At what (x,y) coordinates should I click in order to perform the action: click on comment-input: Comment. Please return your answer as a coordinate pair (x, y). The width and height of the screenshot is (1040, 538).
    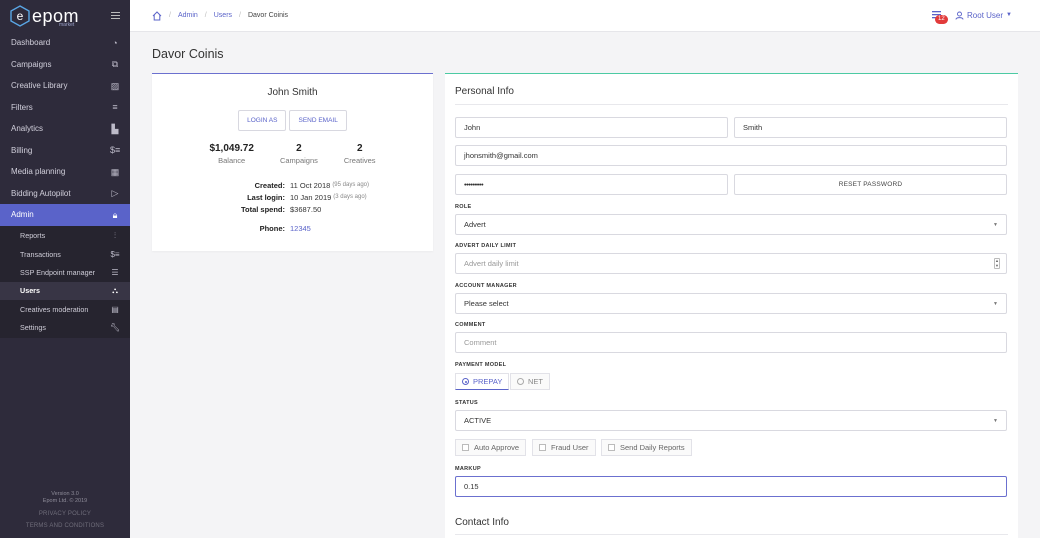
    Looking at the image, I should click on (731, 342).